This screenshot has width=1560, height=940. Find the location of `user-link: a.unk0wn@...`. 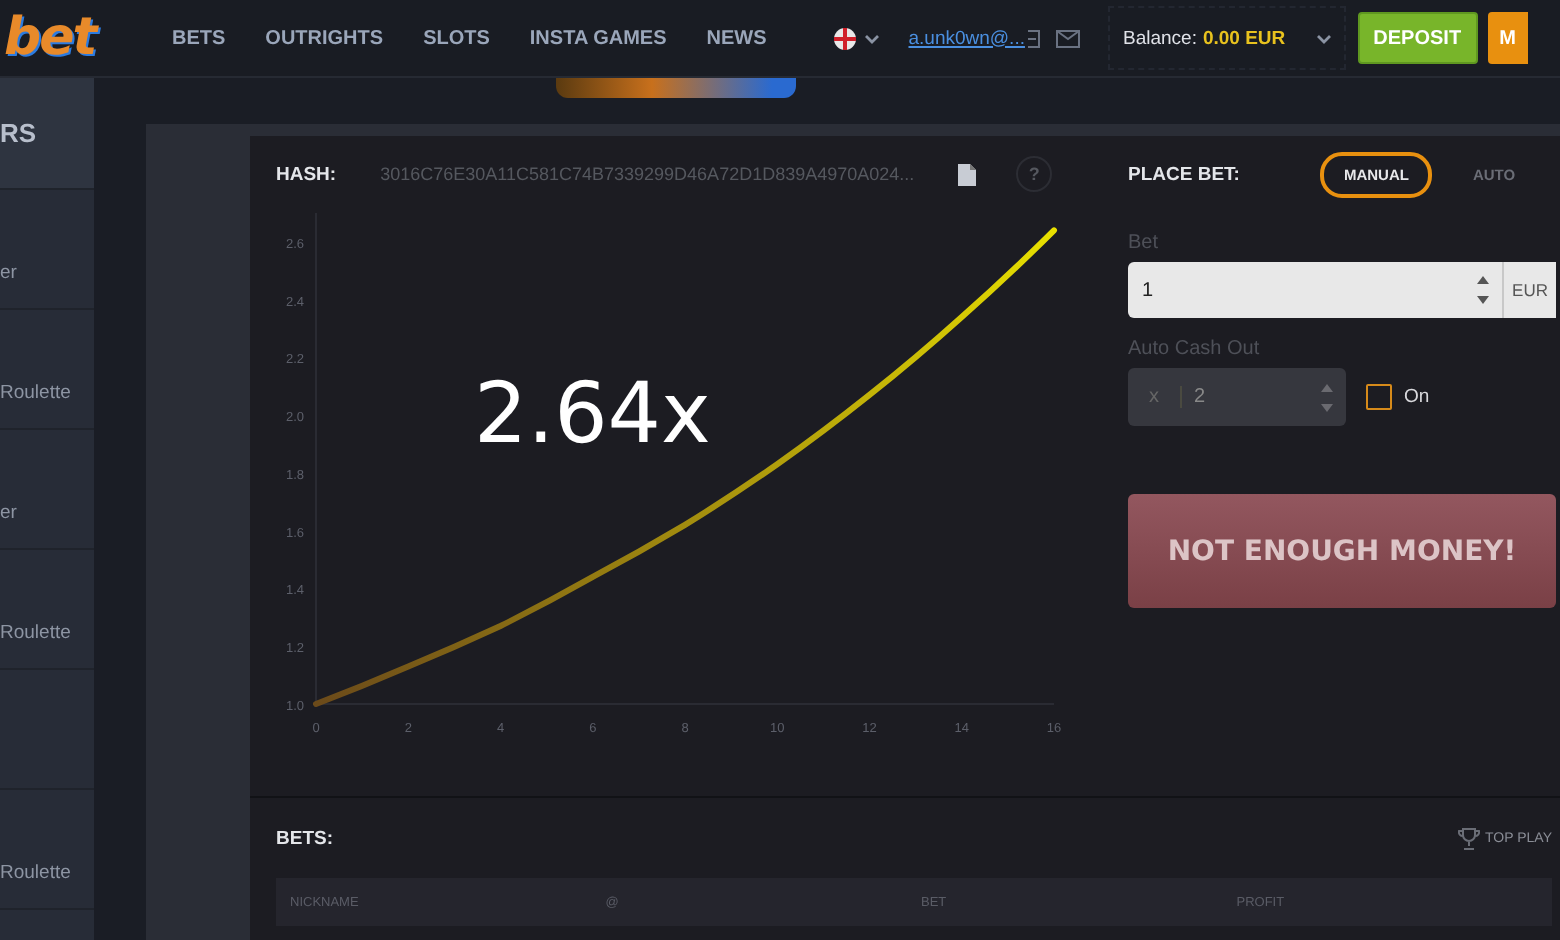

user-link: a.unk0wn@... is located at coordinates (966, 38).